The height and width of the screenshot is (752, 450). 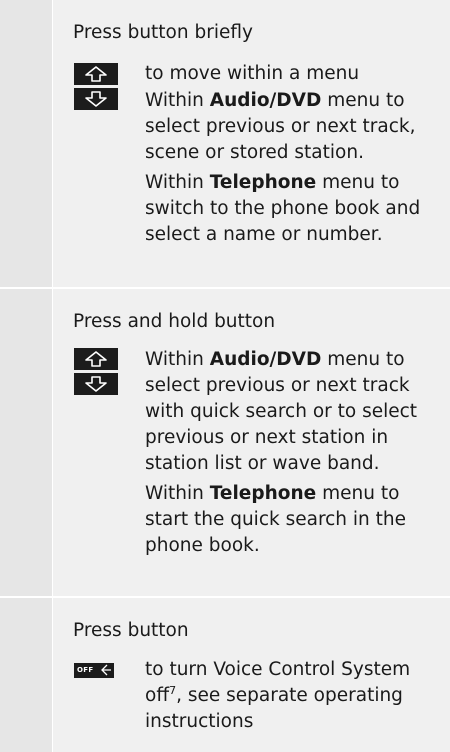 What do you see at coordinates (163, 32) in the screenshot?
I see `section1-heading: Press button briefly` at bounding box center [163, 32].